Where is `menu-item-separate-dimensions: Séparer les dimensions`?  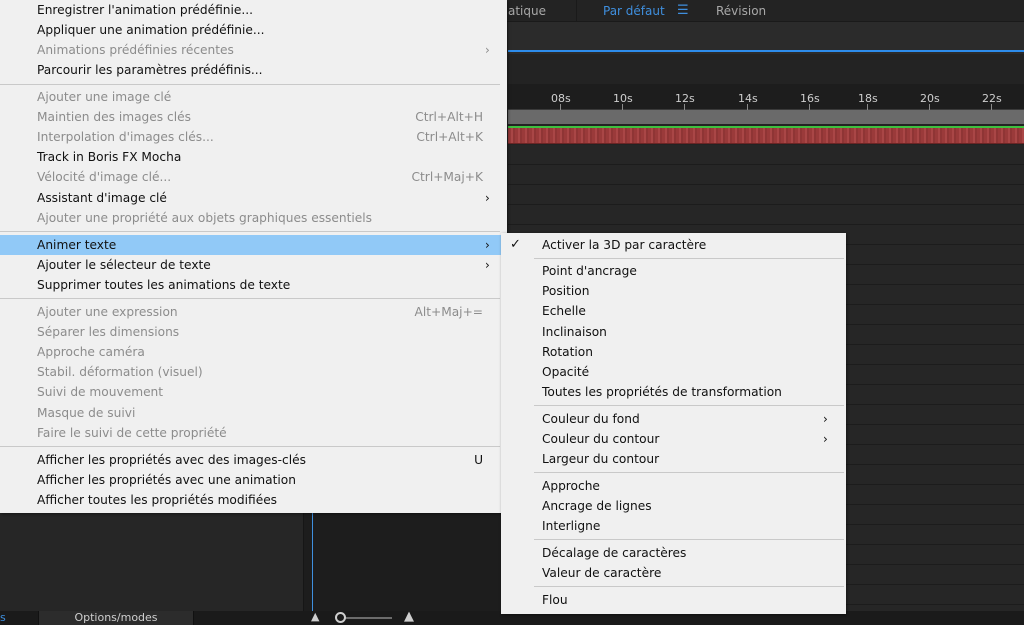
menu-item-separate-dimensions: Séparer les dimensions is located at coordinates (253, 332).